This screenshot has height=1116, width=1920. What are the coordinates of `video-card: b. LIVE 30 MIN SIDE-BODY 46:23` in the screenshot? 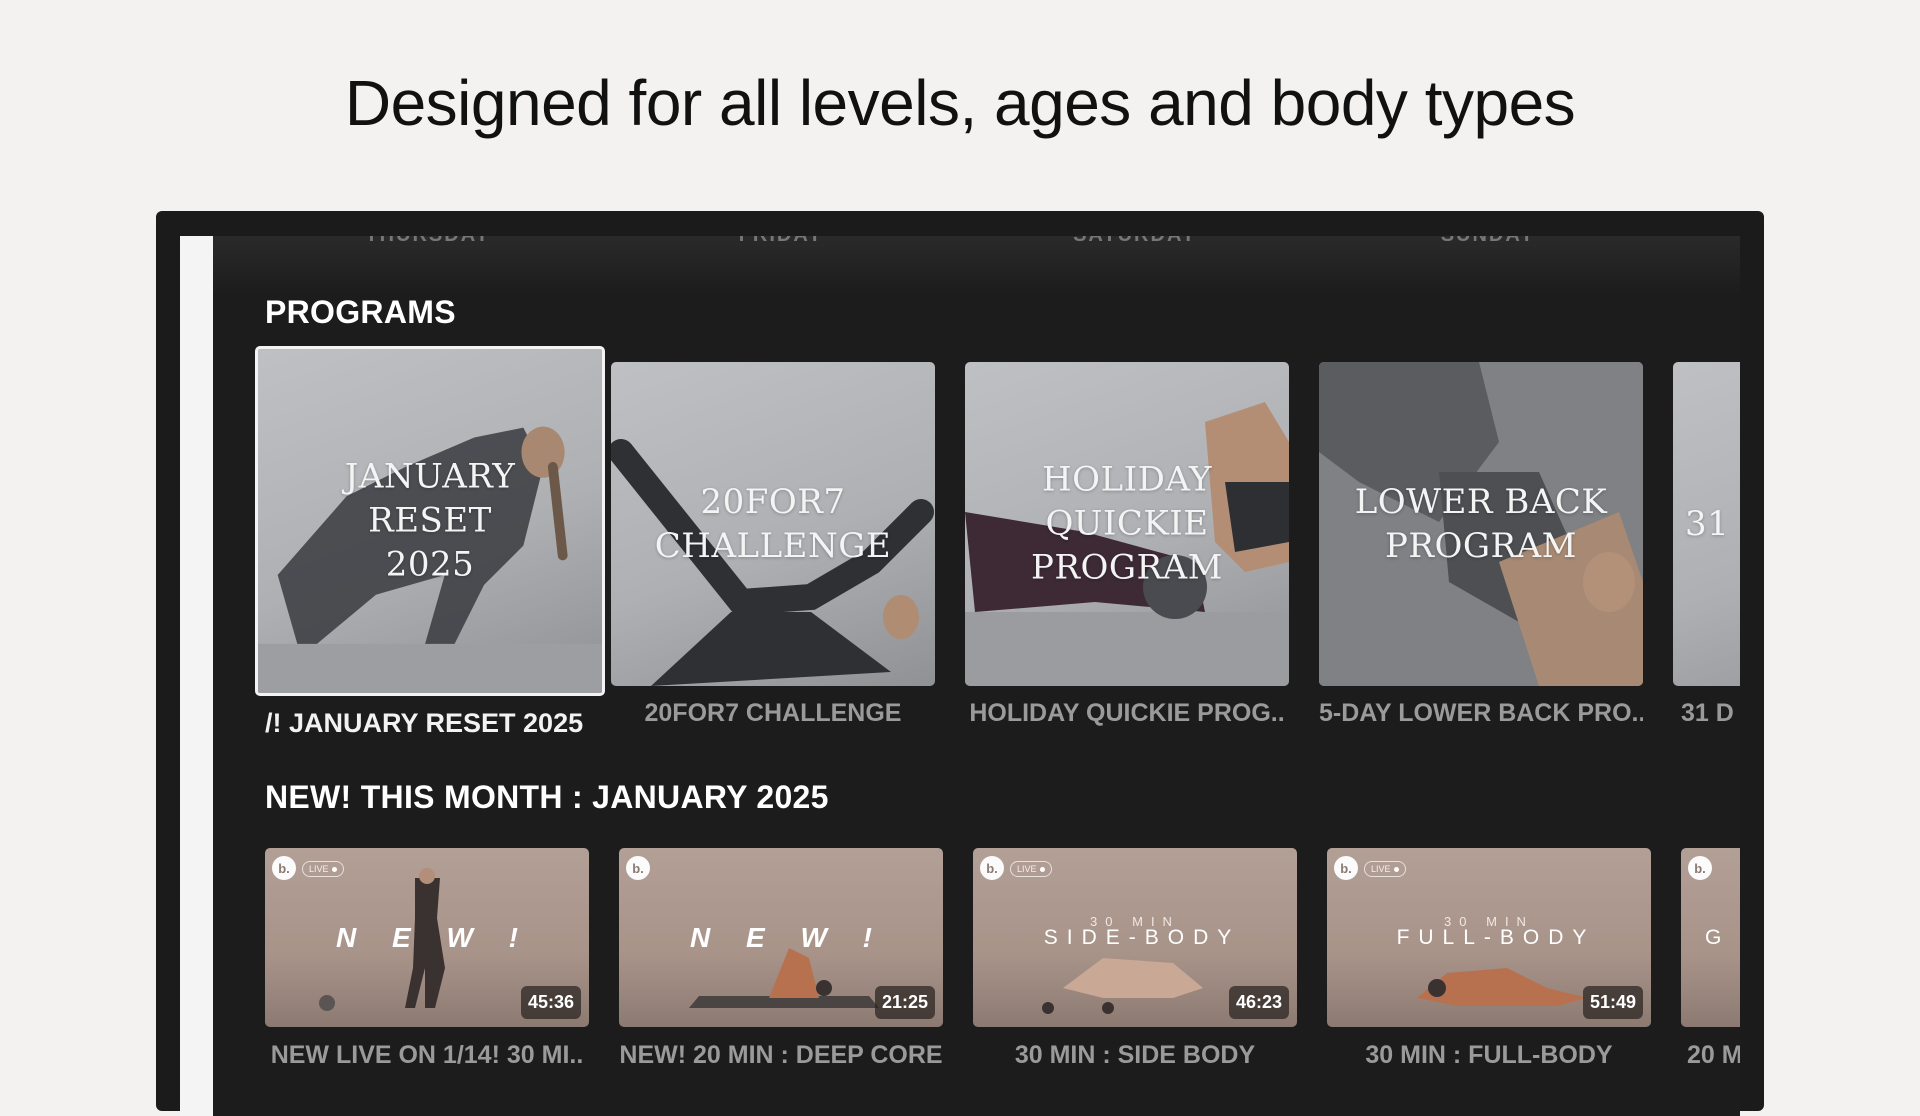 It's located at (1135, 937).